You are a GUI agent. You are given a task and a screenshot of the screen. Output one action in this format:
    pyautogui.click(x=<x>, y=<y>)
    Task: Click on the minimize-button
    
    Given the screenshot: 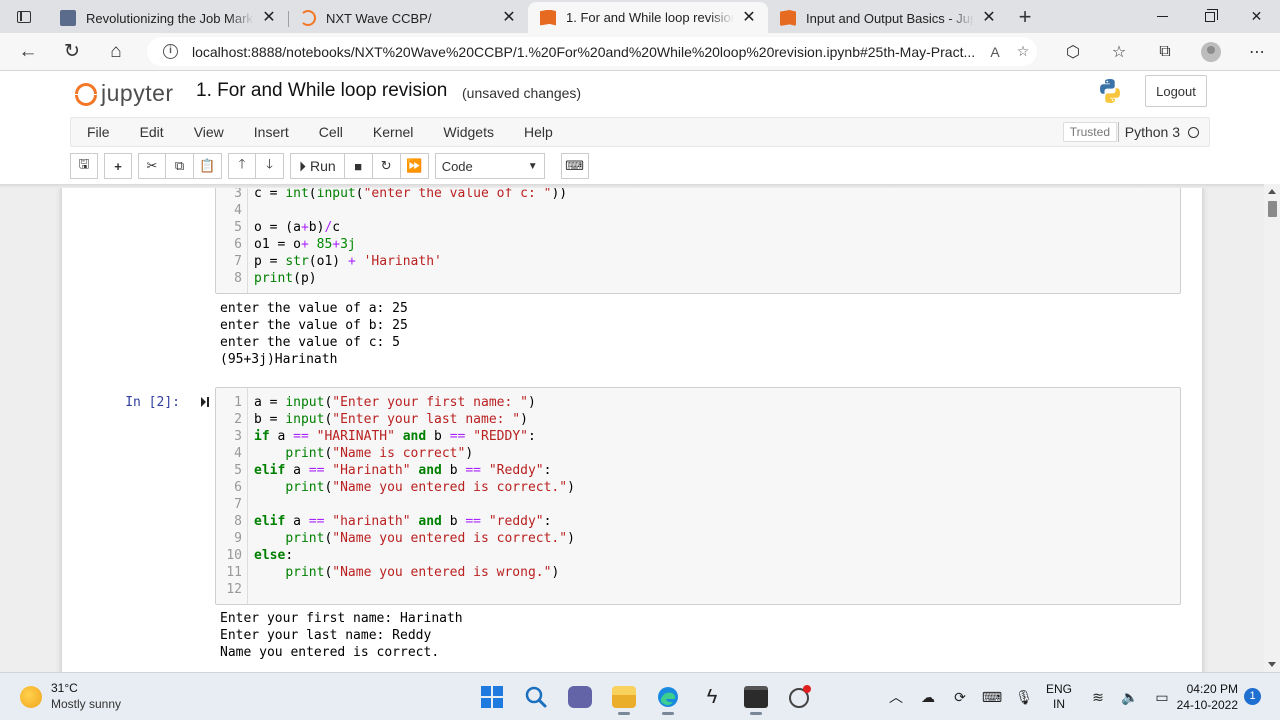 What is the action you would take?
    pyautogui.click(x=1162, y=16)
    